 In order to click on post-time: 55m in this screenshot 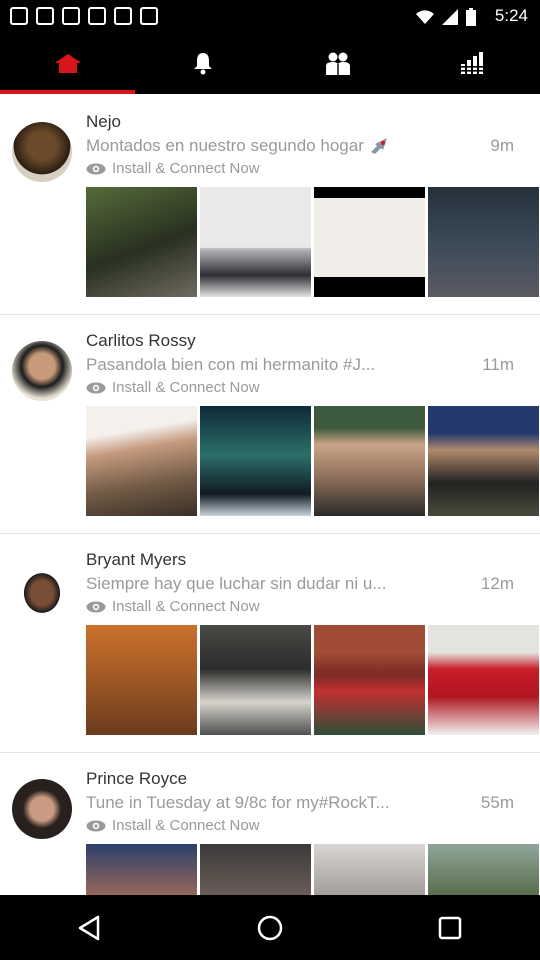, I will do `click(497, 802)`.